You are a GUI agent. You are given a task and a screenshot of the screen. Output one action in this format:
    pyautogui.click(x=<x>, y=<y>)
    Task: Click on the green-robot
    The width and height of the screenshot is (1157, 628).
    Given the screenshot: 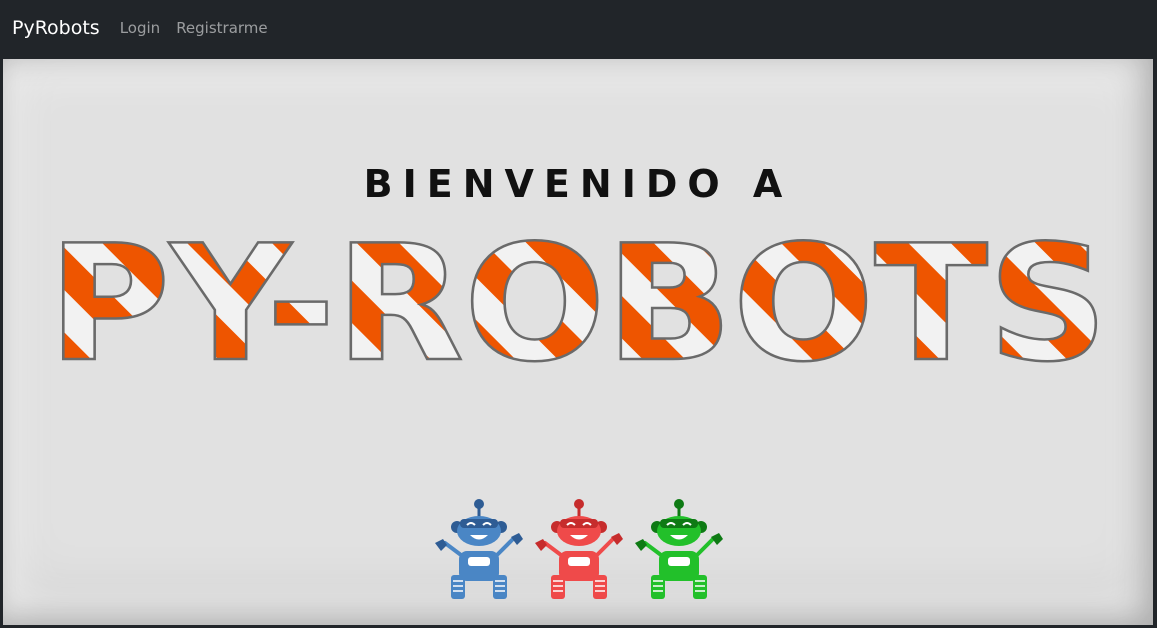 What is the action you would take?
    pyautogui.click(x=679, y=549)
    